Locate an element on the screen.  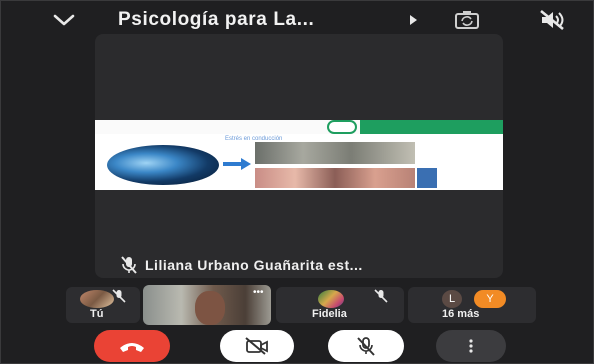
shared-slide: Estrés en conducción is located at coordinates (299, 155).